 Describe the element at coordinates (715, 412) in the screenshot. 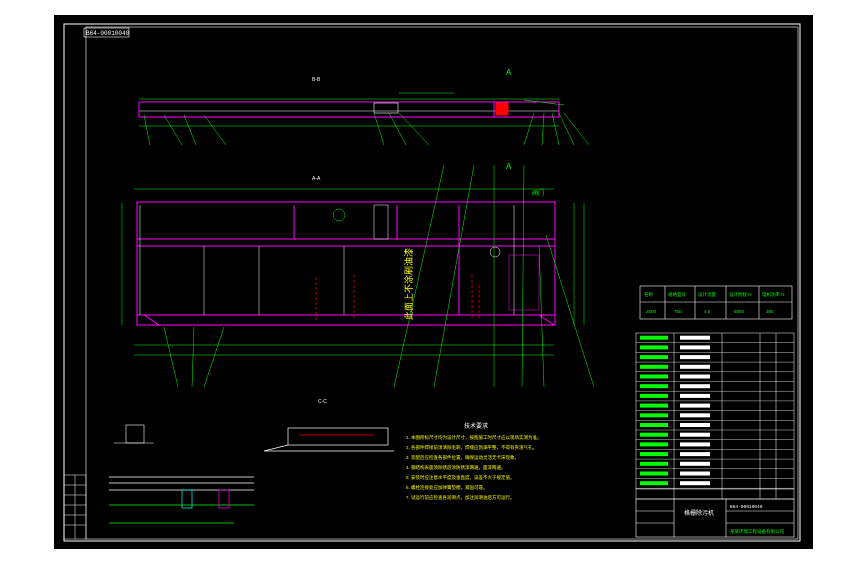

I see `parts-list-rows` at that location.